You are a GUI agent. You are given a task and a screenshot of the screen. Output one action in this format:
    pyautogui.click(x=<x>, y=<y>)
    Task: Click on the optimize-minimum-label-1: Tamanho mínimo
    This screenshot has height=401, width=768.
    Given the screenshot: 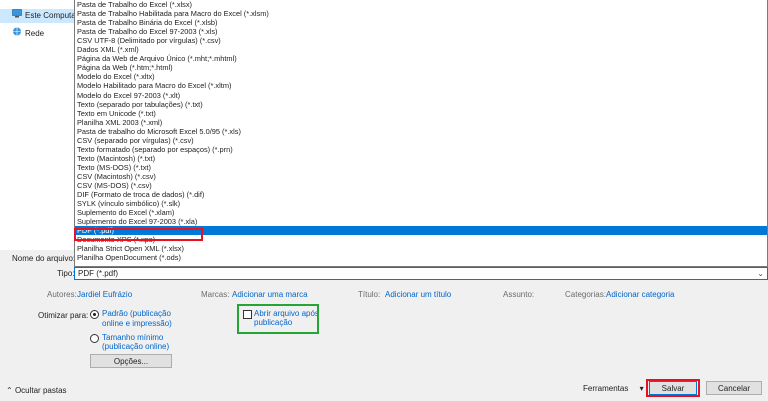 What is the action you would take?
    pyautogui.click(x=132, y=337)
    